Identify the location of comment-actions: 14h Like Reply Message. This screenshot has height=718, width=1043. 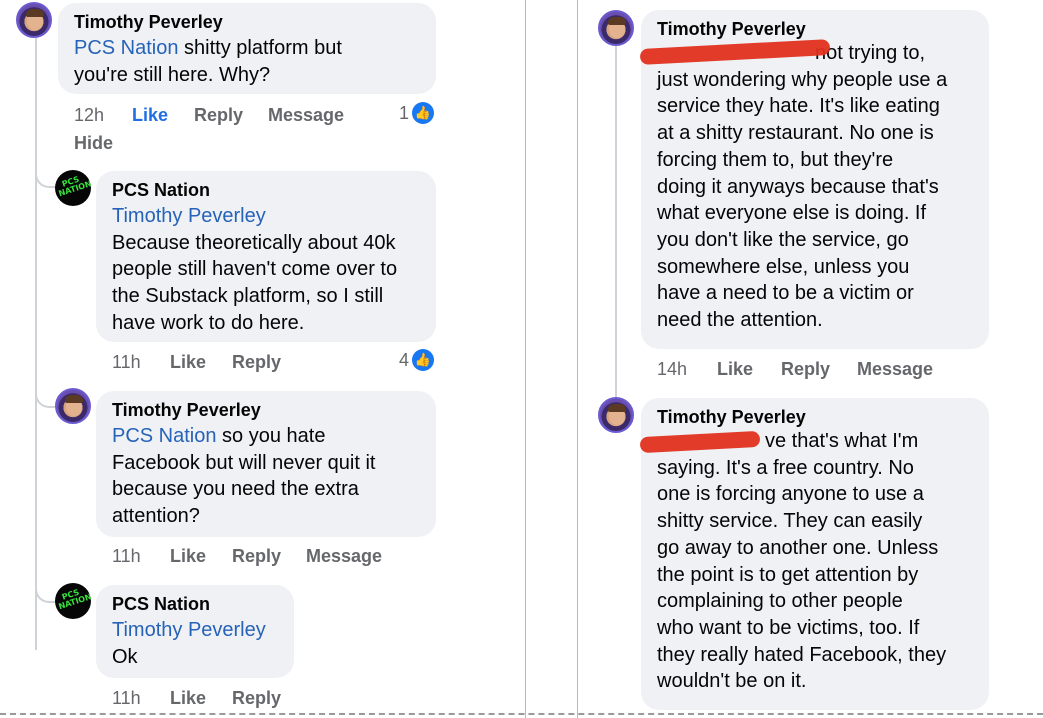
(802, 370).